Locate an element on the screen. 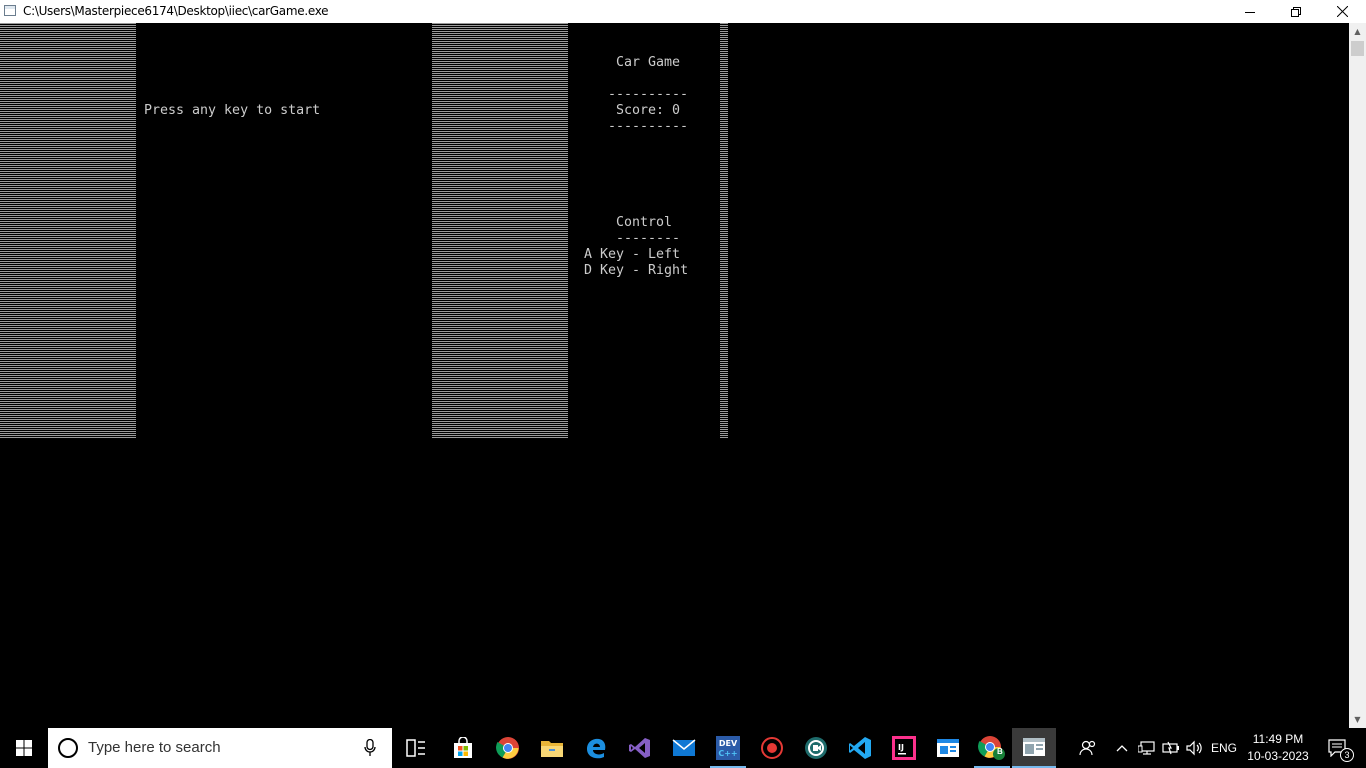 The image size is (1366, 768). people-icon is located at coordinates (1087, 748).